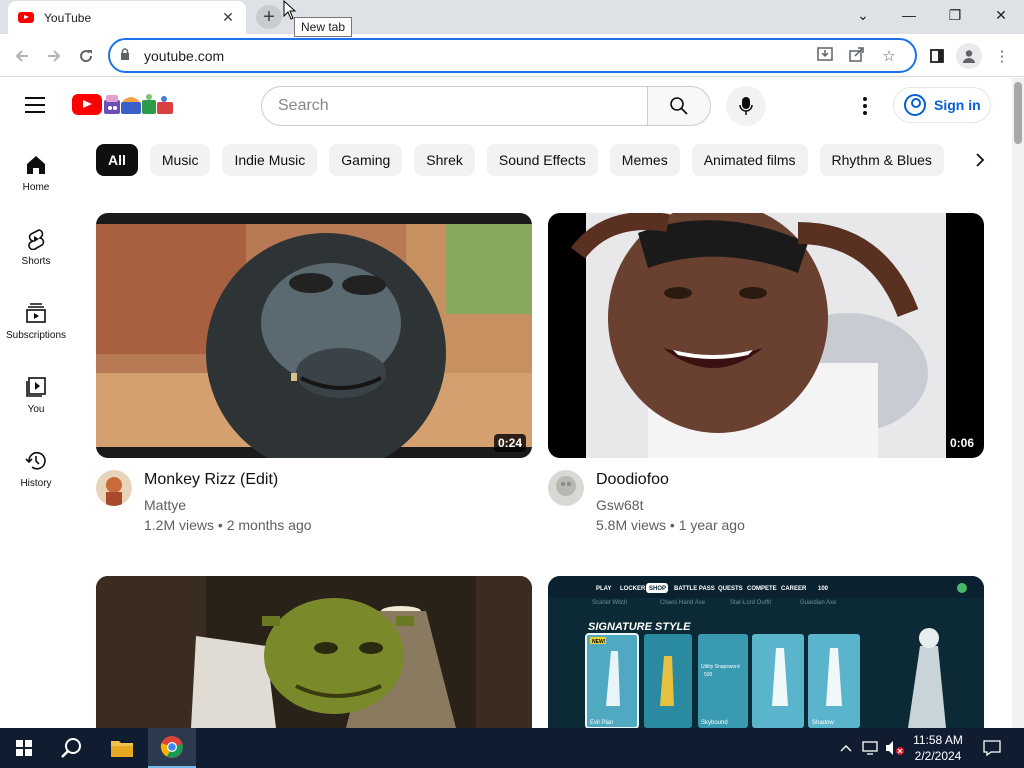 This screenshot has height=768, width=1024. Describe the element at coordinates (36, 175) in the screenshot. I see `sidebar-item-home: Home` at that location.